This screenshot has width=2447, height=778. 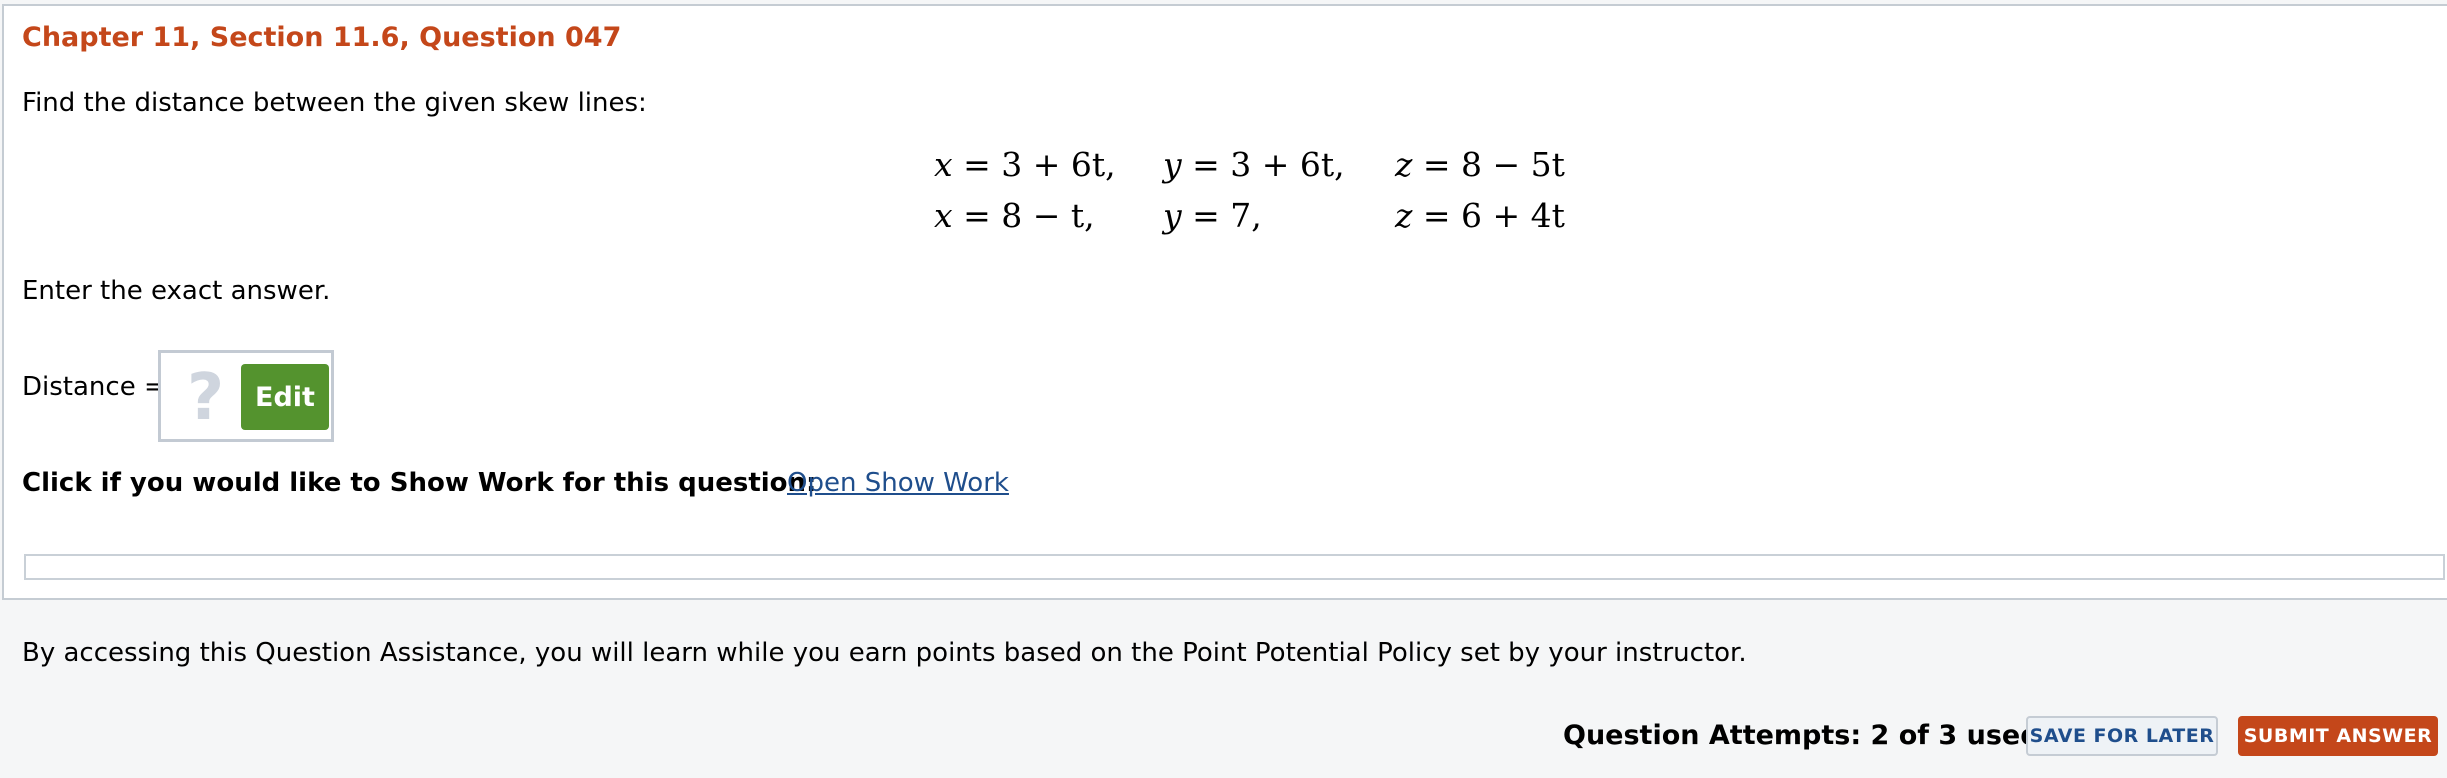 What do you see at coordinates (2122, 736) in the screenshot?
I see `save-for-later-button: SAVE FOR LATER` at bounding box center [2122, 736].